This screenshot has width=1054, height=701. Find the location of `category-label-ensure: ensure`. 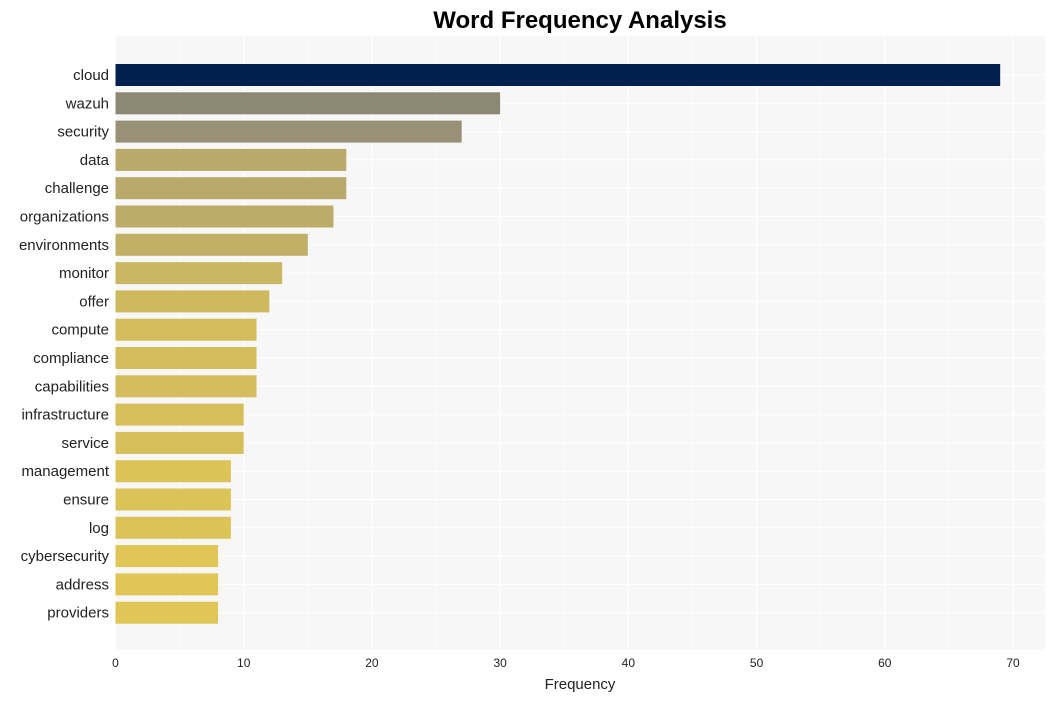

category-label-ensure: ensure is located at coordinates (86, 500).